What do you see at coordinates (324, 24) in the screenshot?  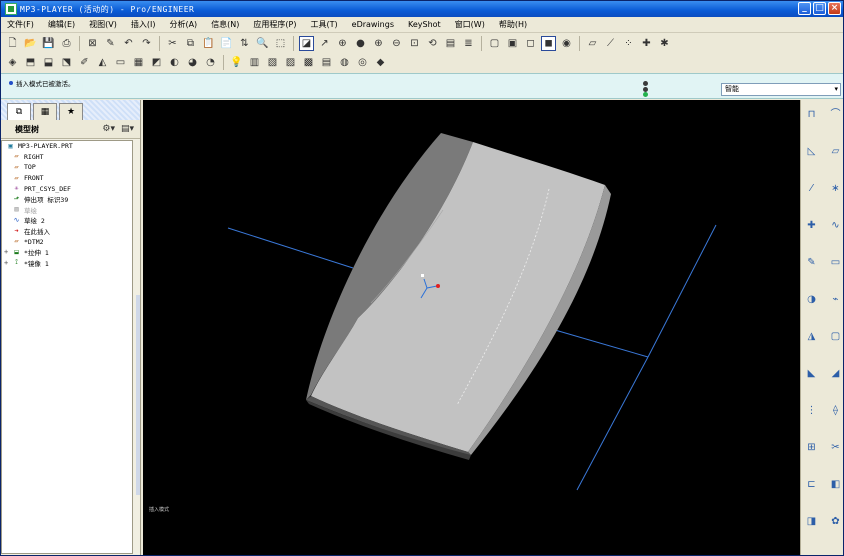 I see `menu-item: 工具(T)` at bounding box center [324, 24].